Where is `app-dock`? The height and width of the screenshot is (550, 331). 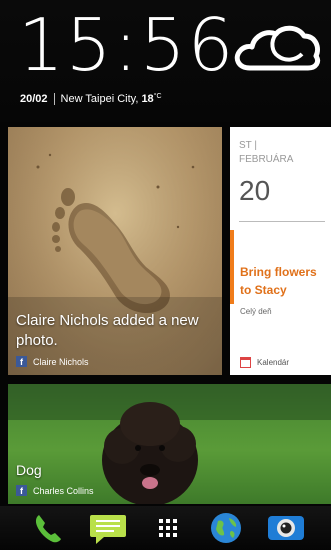 app-dock is located at coordinates (165, 528).